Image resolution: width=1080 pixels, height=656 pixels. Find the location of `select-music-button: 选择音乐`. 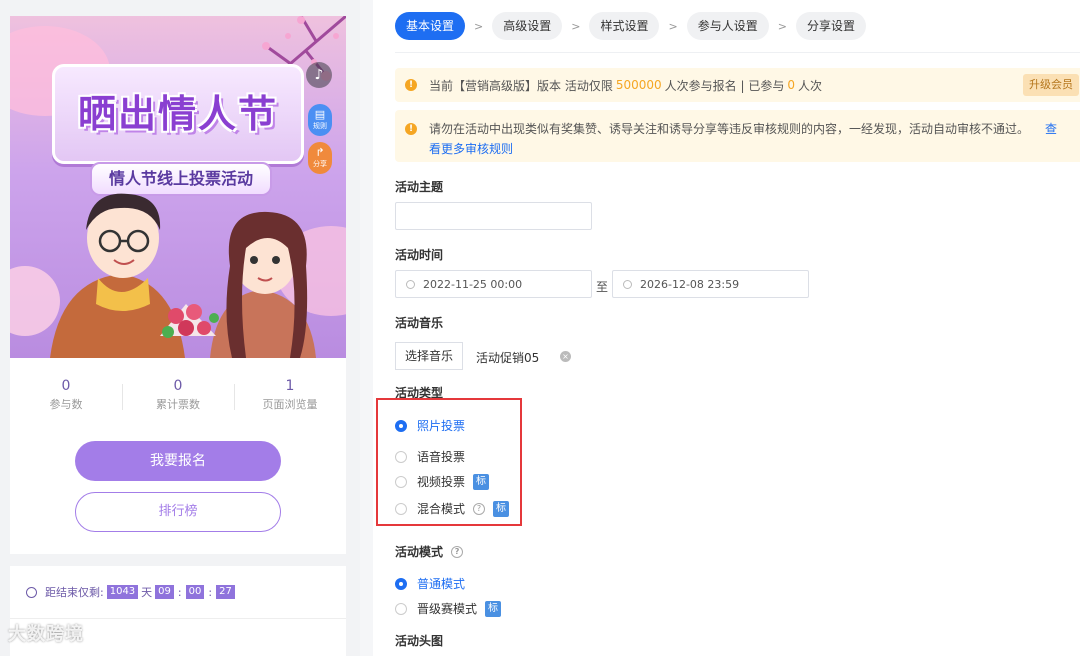

select-music-button: 选择音乐 is located at coordinates (429, 356).